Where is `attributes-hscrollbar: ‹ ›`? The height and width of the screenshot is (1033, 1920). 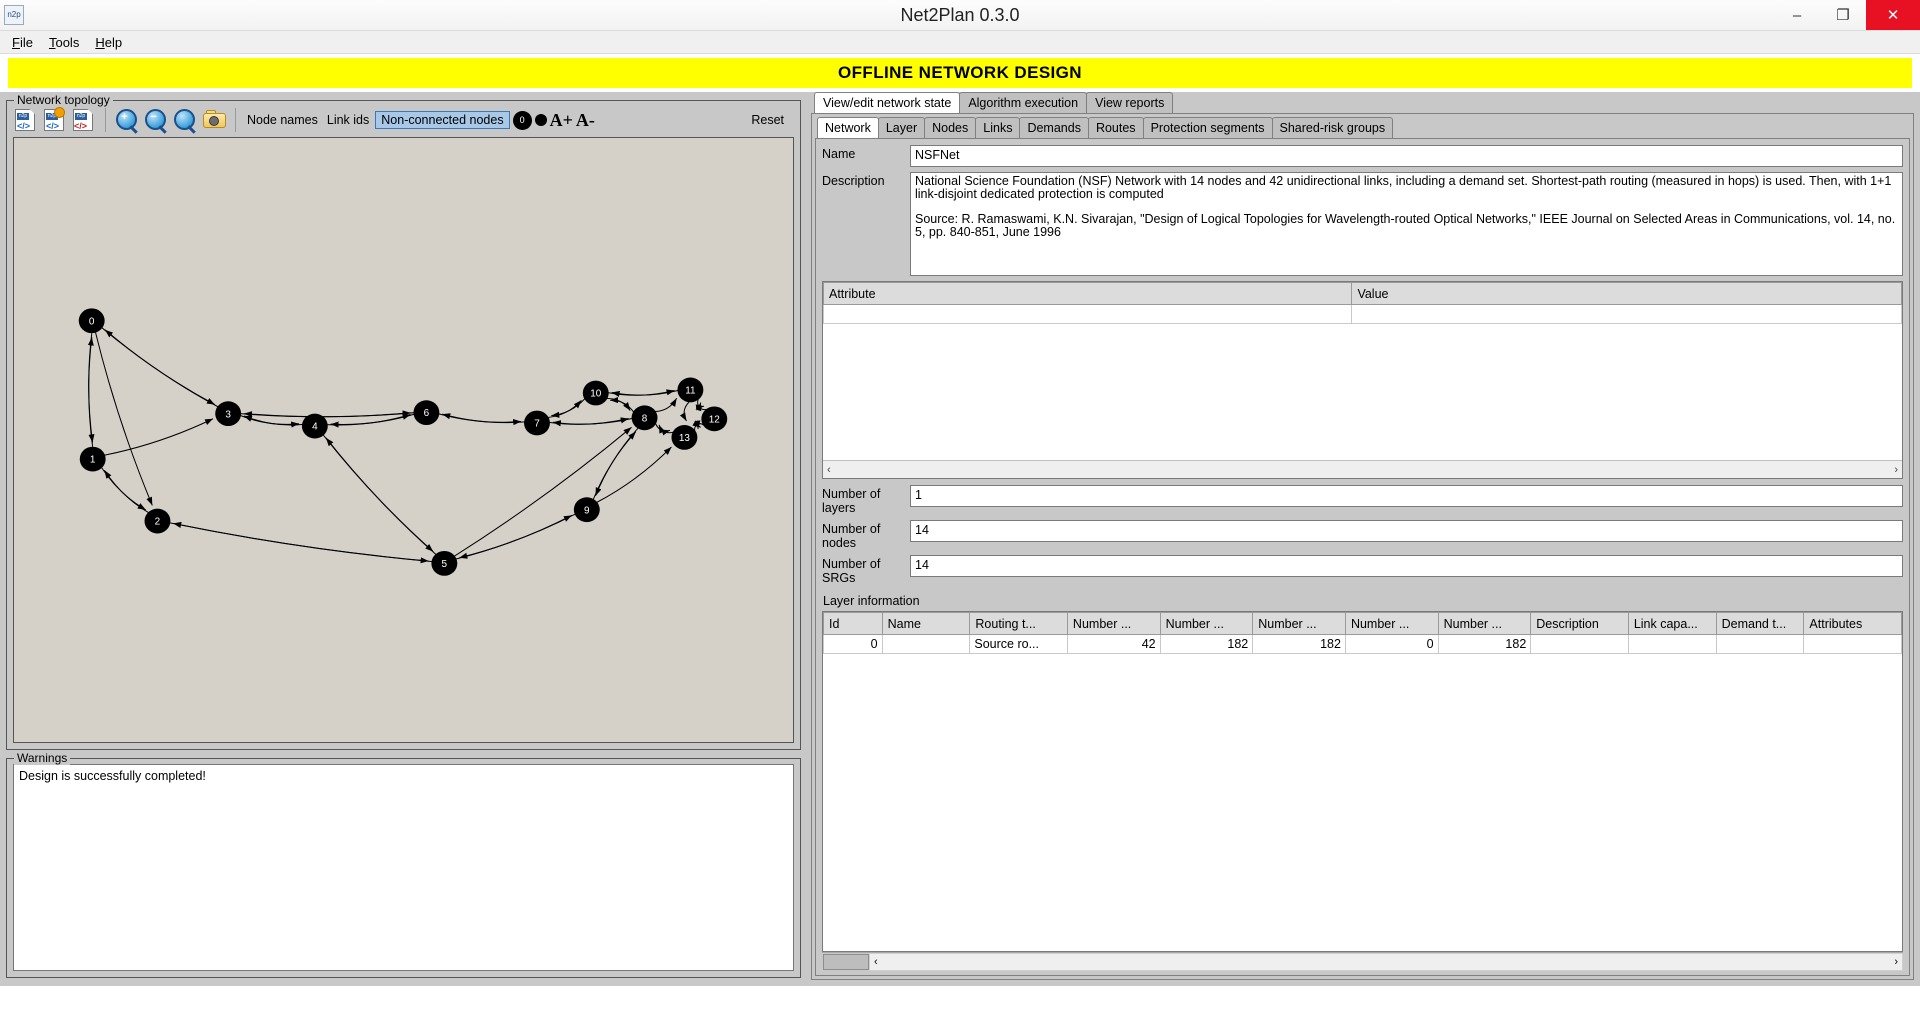
attributes-hscrollbar: ‹ › is located at coordinates (1362, 469).